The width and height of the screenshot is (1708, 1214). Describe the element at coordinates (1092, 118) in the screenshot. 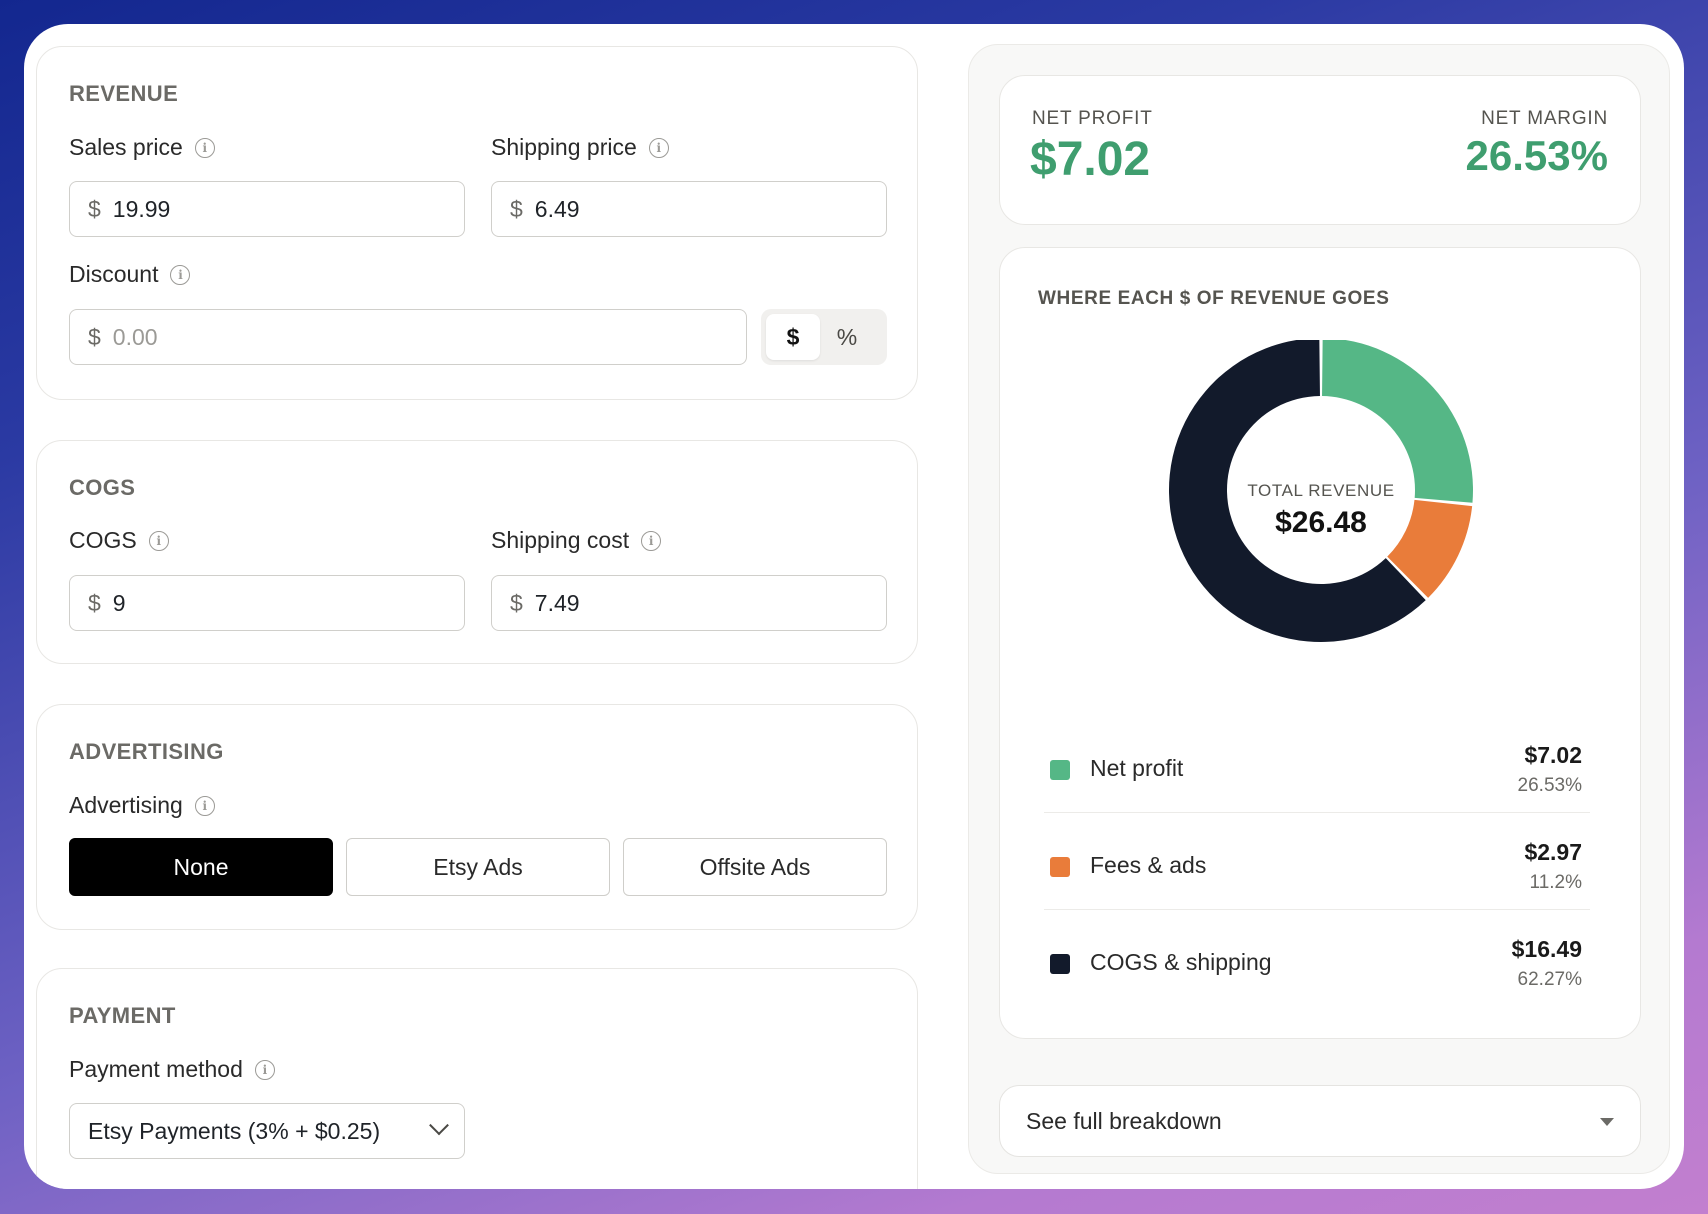

I see `net-profit-label: NET PROFIT` at that location.